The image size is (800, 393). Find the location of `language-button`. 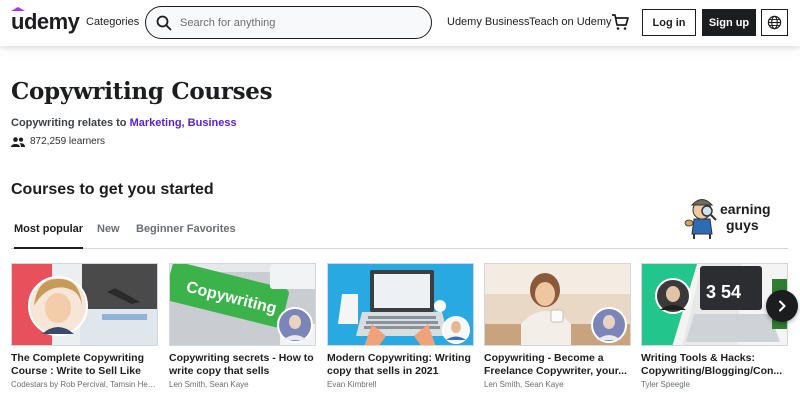

language-button is located at coordinates (774, 22).